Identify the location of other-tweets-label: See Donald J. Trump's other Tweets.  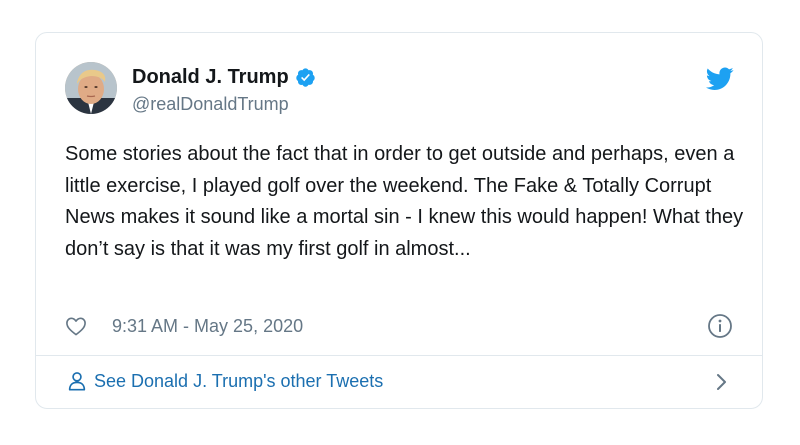
(238, 381).